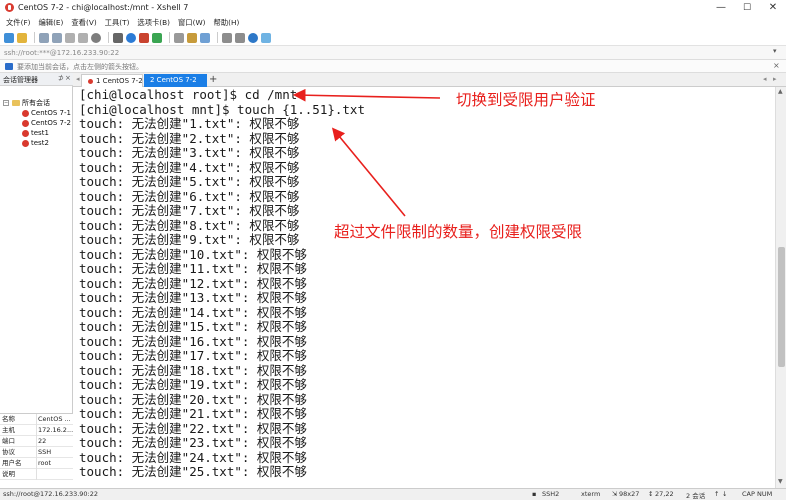 The image size is (786, 500). What do you see at coordinates (189, 152) in the screenshot?
I see `terminal-line: touch: 无法创建"3.txt": 权限不够` at bounding box center [189, 152].